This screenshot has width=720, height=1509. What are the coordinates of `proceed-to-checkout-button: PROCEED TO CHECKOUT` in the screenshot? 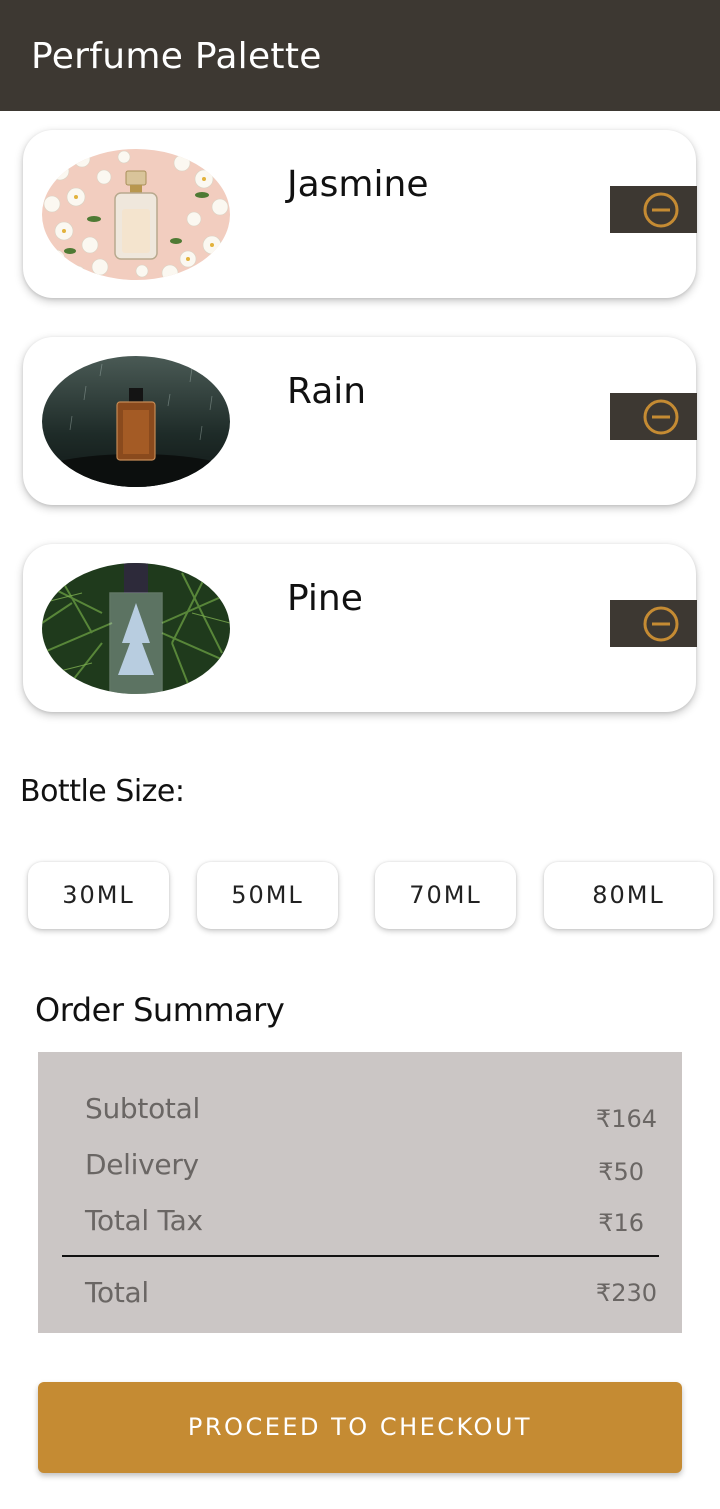 It's located at (360, 1427).